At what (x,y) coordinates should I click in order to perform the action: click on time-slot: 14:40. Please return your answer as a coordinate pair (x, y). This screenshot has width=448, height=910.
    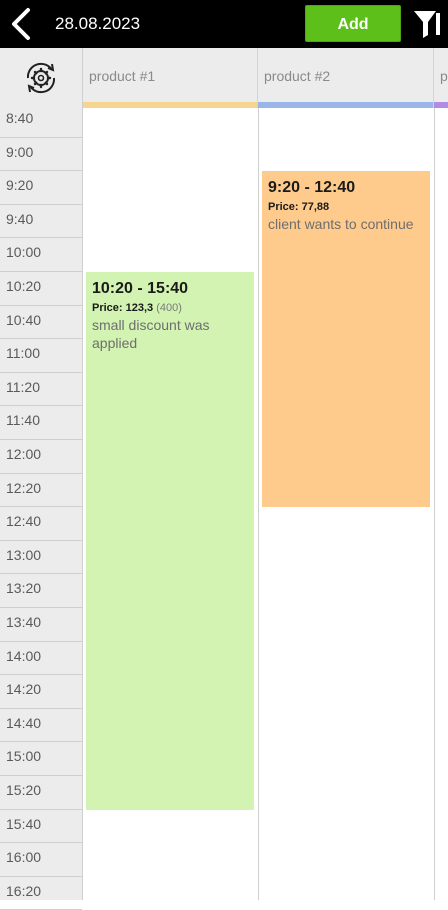
    Looking at the image, I should click on (41, 726).